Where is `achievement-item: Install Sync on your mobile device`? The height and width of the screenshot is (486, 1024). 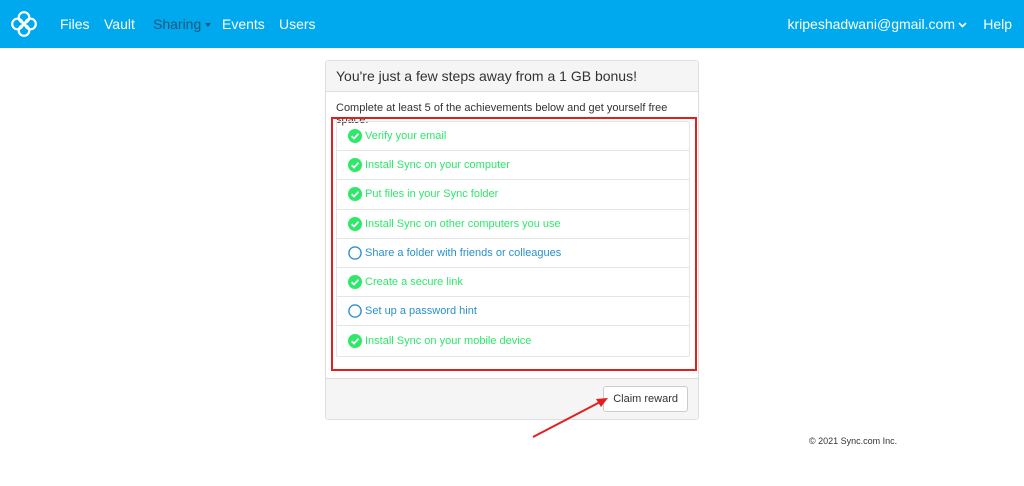
achievement-item: Install Sync on your mobile device is located at coordinates (513, 340).